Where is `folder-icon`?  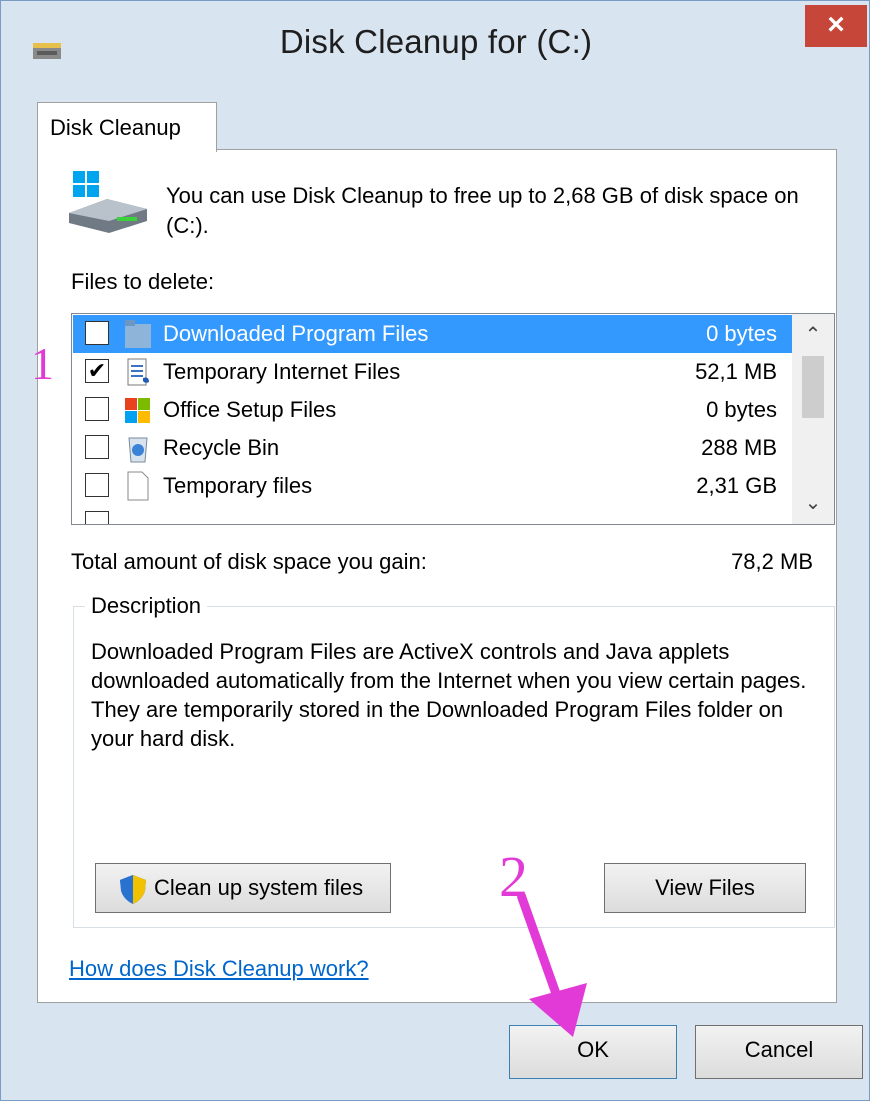 folder-icon is located at coordinates (138, 334).